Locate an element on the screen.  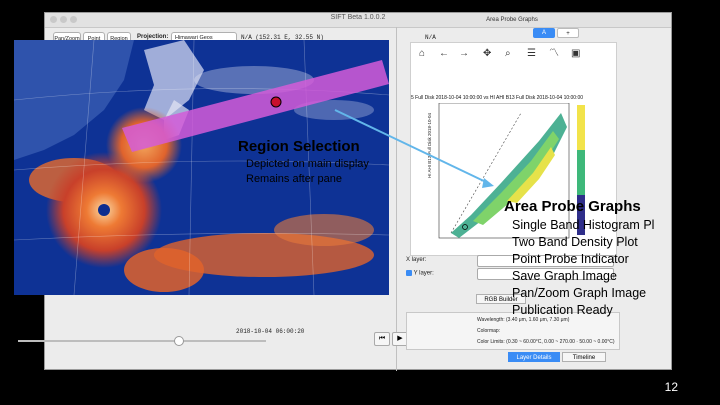
graph-tab-a: A is located at coordinates (544, 33).